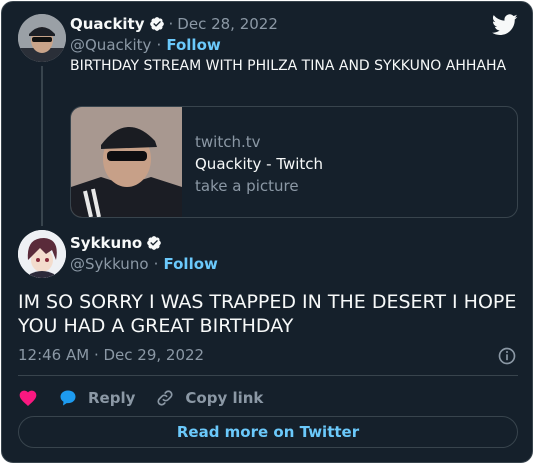 The height and width of the screenshot is (464, 534). I want to click on parent-author-line: Quackity · Dec 28, 2022, so click(174, 24).